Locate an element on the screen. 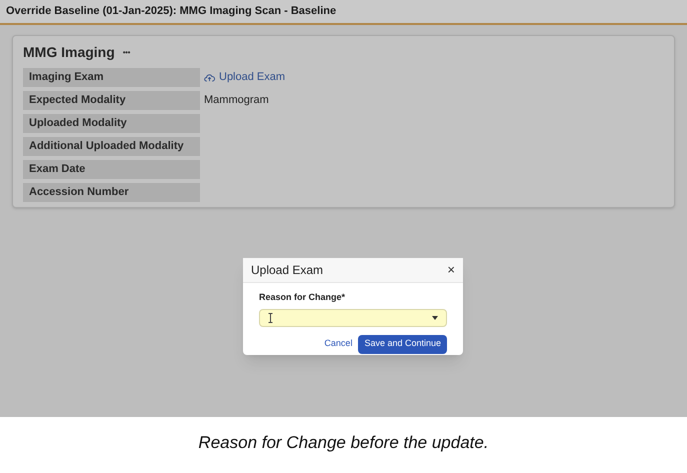  save-button: Save and Continue is located at coordinates (402, 344).